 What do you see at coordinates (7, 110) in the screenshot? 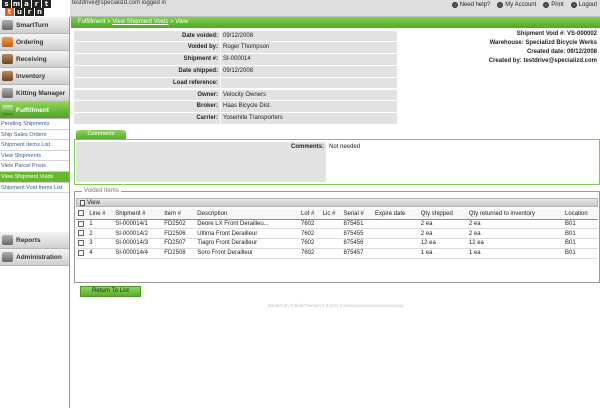
I see `fulfillment-icon` at bounding box center [7, 110].